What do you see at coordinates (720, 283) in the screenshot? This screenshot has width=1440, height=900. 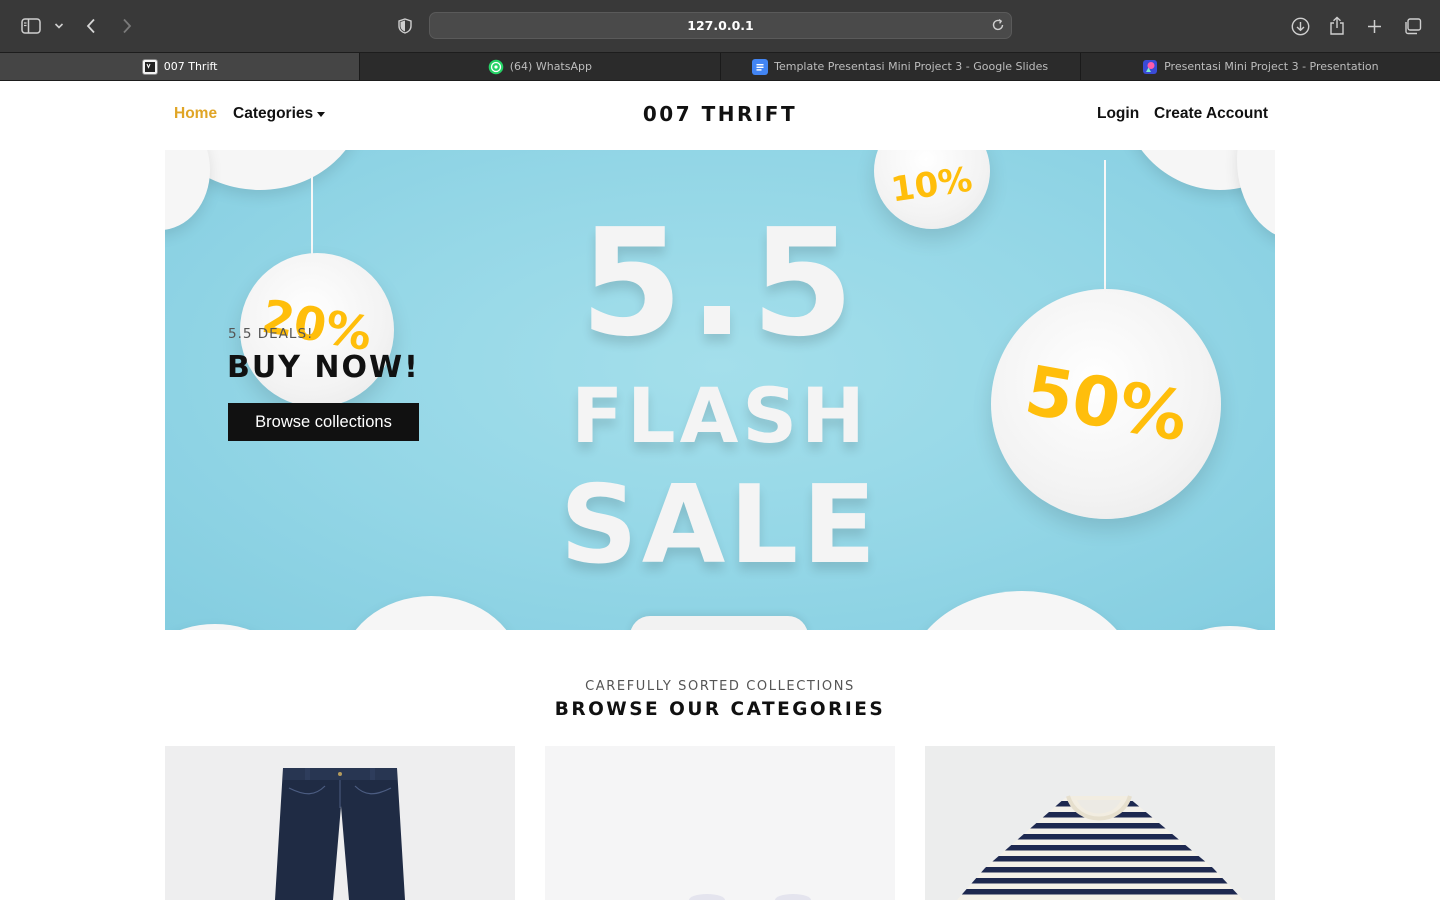 I see `banner-headline-55: 5.5` at bounding box center [720, 283].